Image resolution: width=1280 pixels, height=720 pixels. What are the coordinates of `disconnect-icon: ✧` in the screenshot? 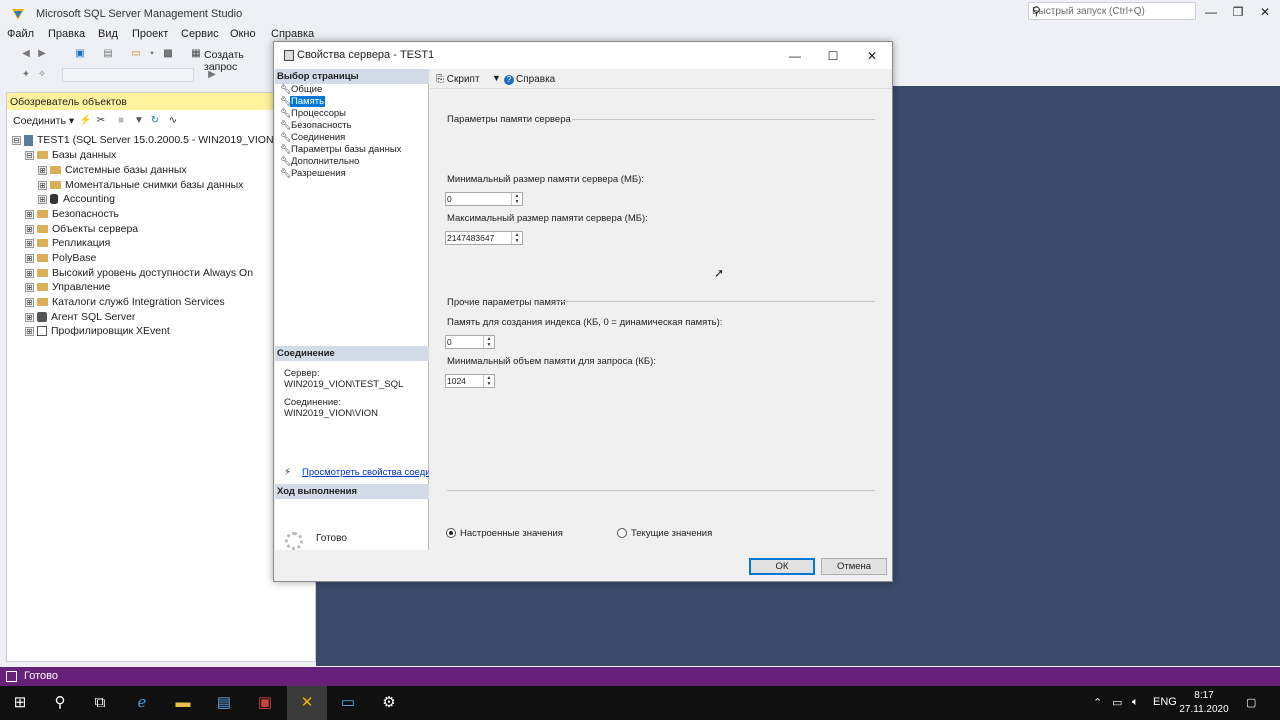 It's located at (42, 75).